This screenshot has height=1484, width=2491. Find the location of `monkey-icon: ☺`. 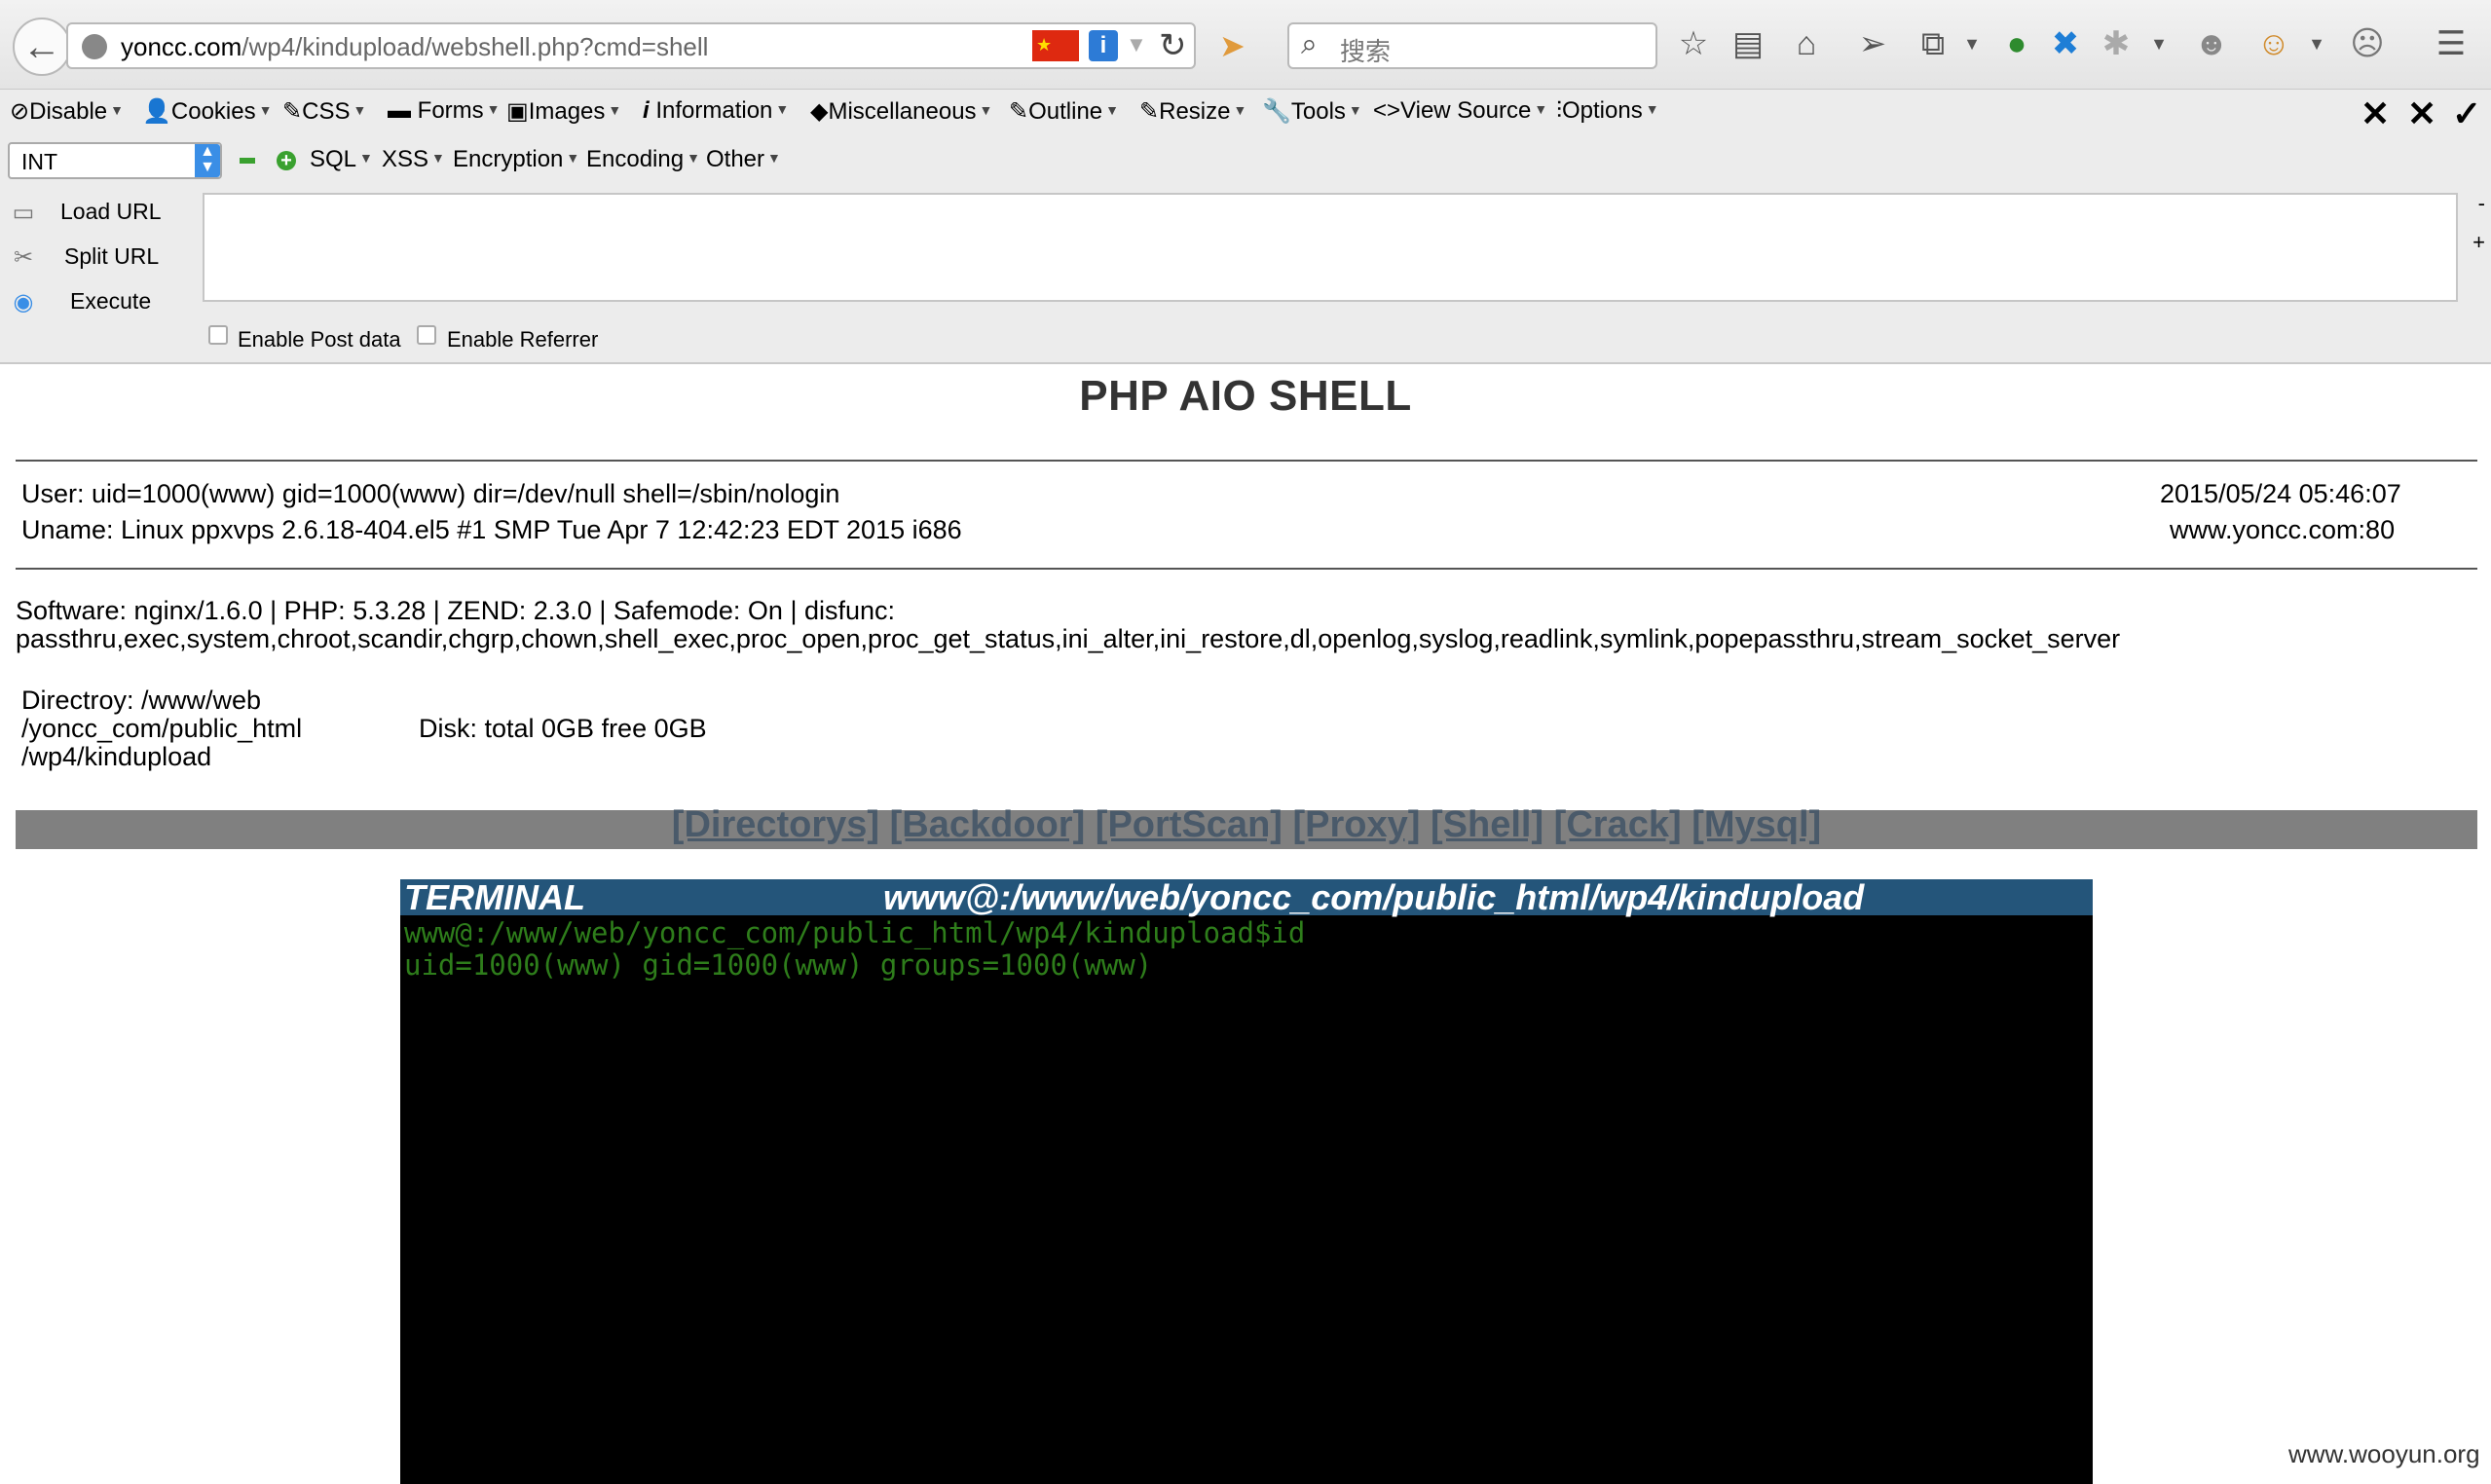

monkey-icon: ☺ is located at coordinates (2273, 43).